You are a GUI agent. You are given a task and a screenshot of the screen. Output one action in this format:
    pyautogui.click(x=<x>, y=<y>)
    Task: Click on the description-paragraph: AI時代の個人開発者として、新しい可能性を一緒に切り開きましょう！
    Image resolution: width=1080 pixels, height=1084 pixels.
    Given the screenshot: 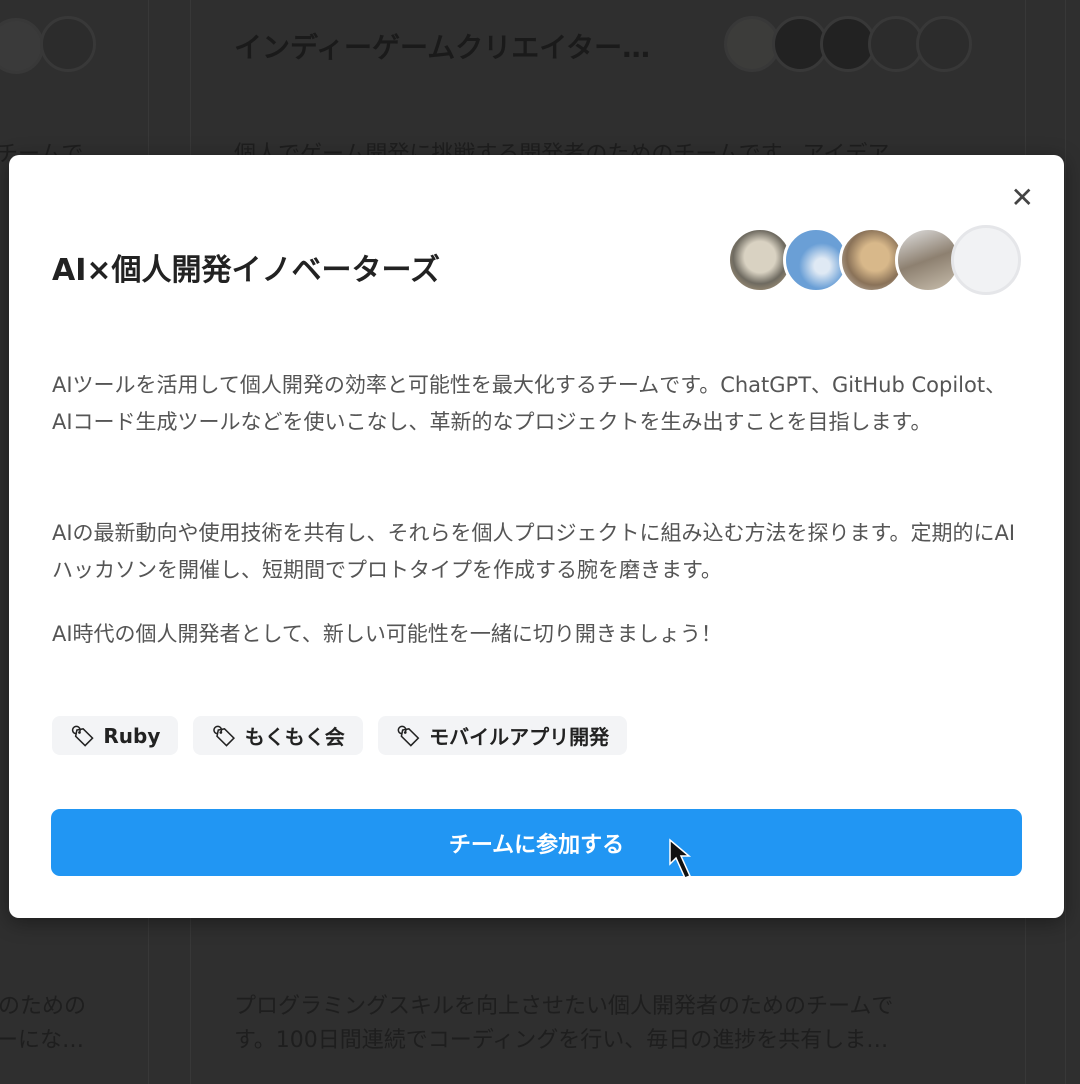 What is the action you would take?
    pyautogui.click(x=387, y=634)
    